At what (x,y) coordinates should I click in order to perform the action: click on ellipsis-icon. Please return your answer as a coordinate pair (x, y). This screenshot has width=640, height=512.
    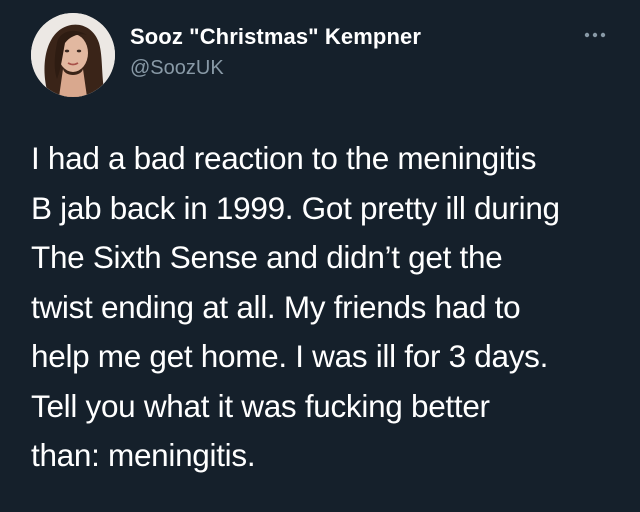
    Looking at the image, I should click on (595, 35).